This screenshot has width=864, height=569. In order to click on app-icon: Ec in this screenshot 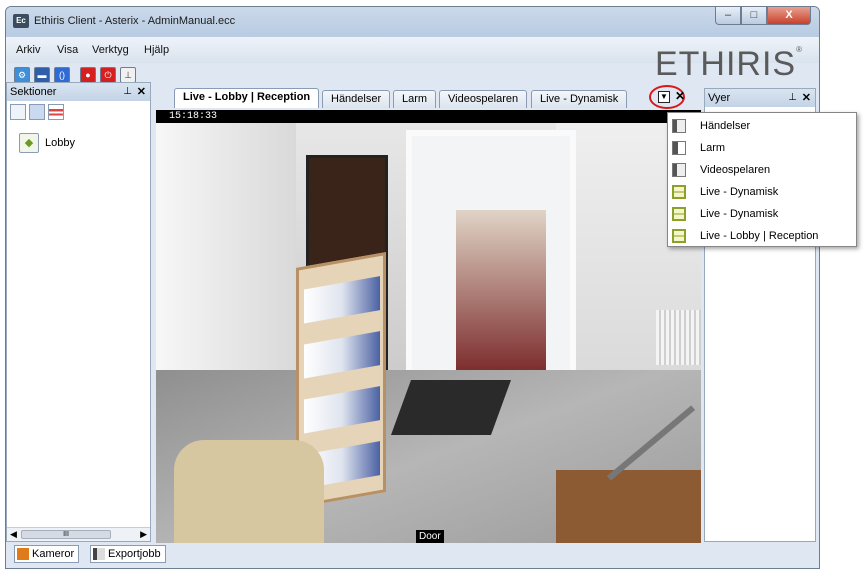, I will do `click(21, 21)`.